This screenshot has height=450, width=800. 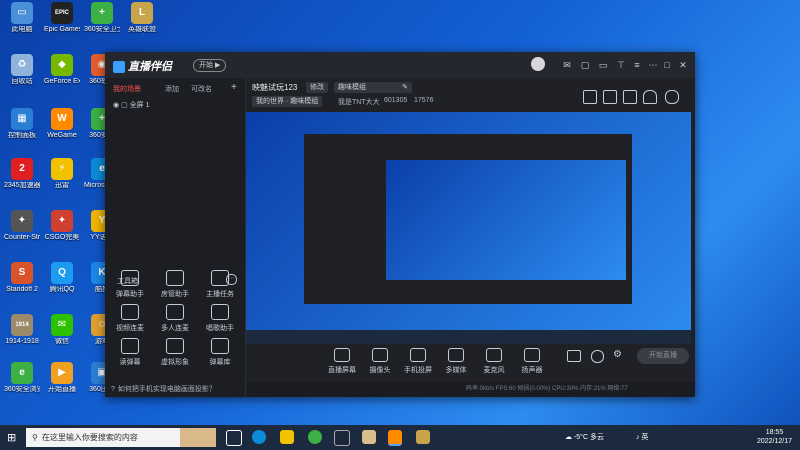 What do you see at coordinates (538, 64) in the screenshot?
I see `avatar` at bounding box center [538, 64].